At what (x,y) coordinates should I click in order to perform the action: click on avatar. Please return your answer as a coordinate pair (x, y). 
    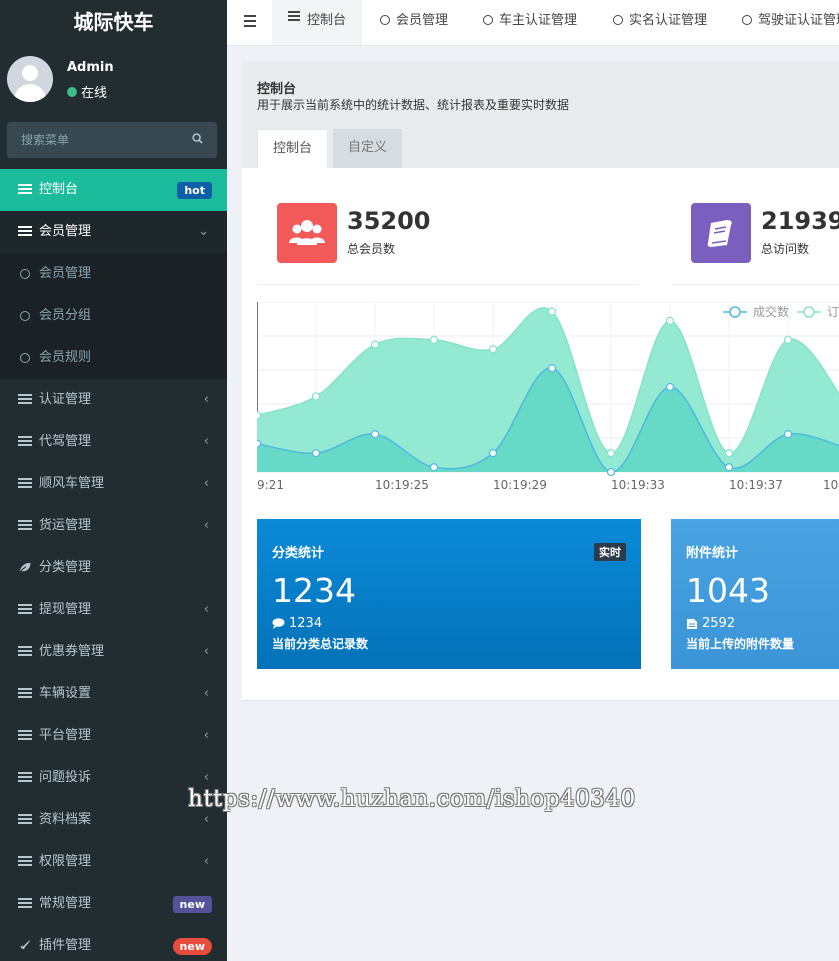
    Looking at the image, I should click on (30, 79).